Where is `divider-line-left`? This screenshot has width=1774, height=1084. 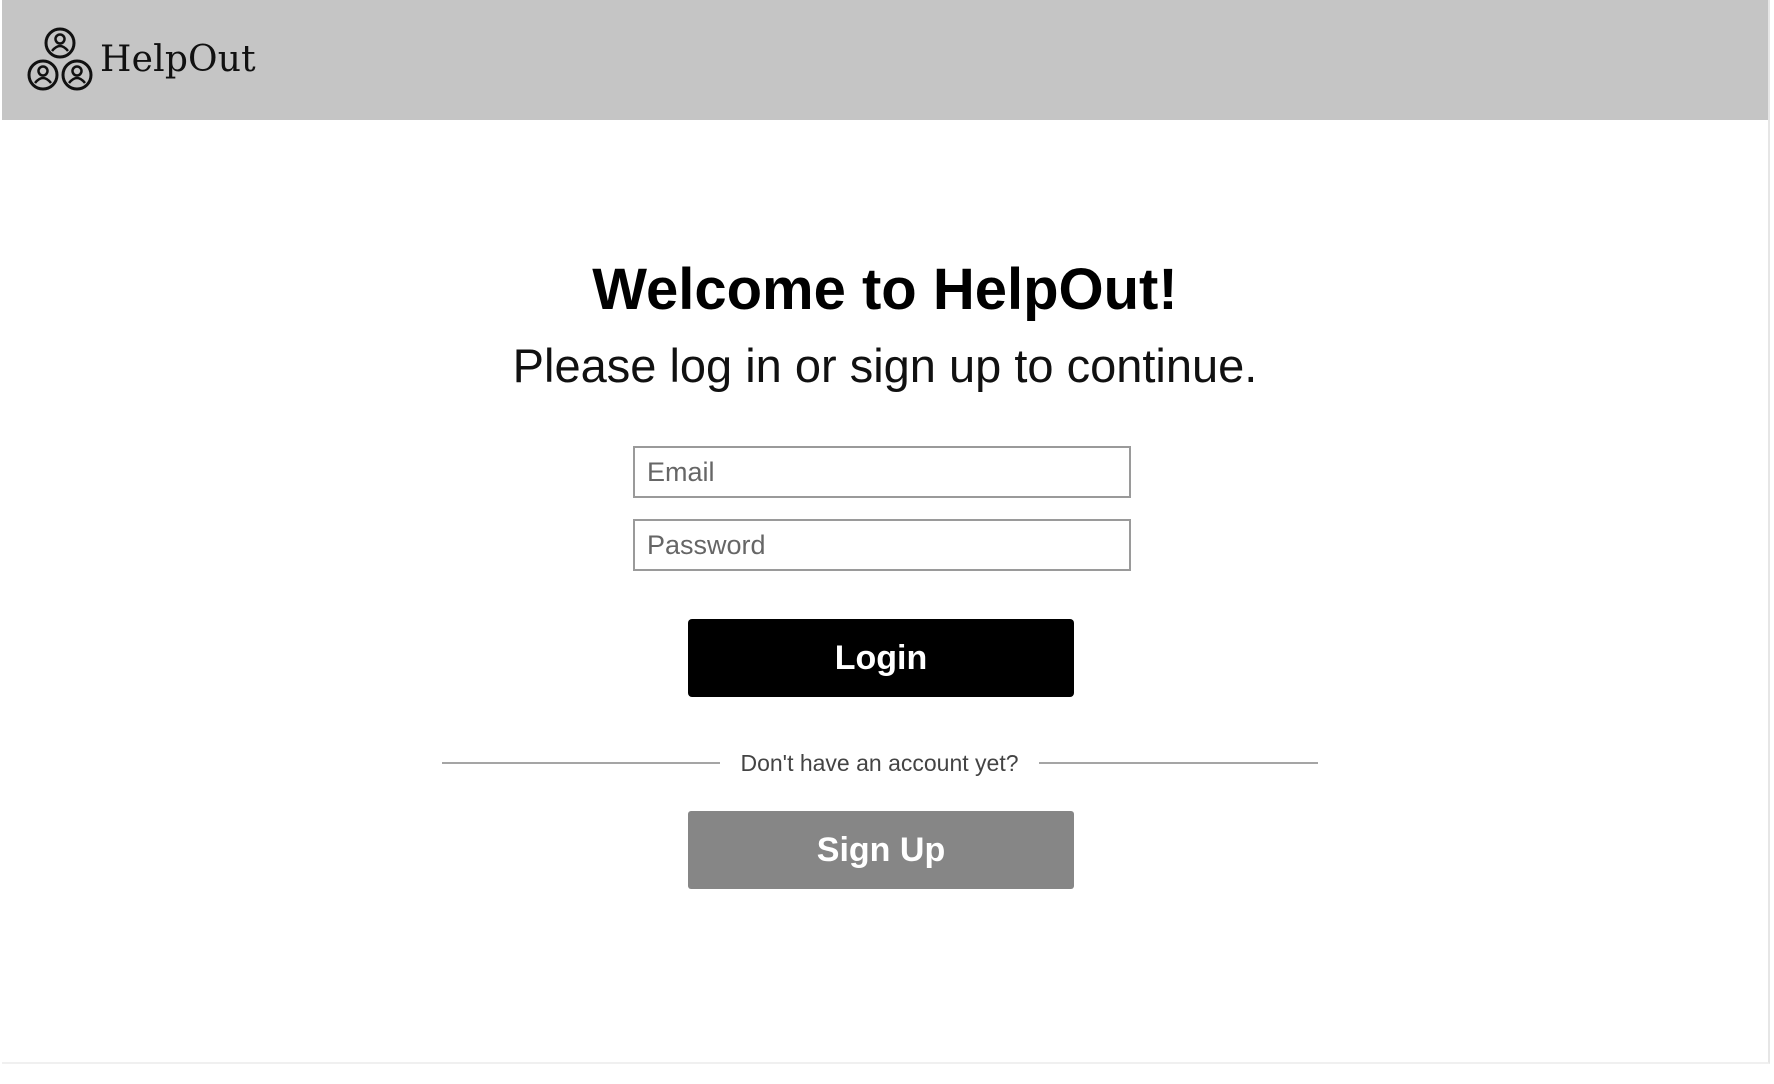
divider-line-left is located at coordinates (581, 763).